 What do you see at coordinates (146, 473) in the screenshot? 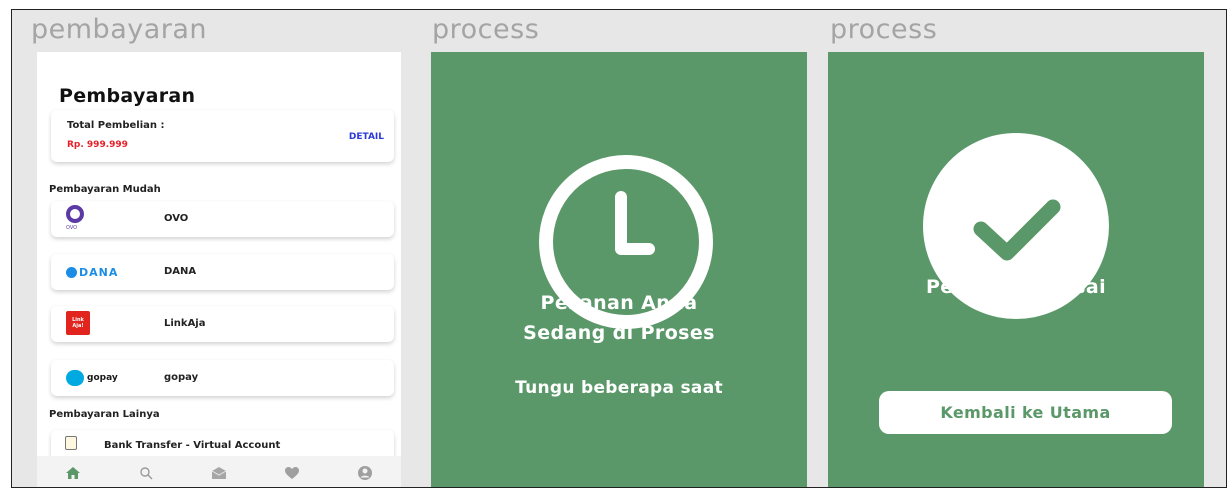
I see `search-icon` at bounding box center [146, 473].